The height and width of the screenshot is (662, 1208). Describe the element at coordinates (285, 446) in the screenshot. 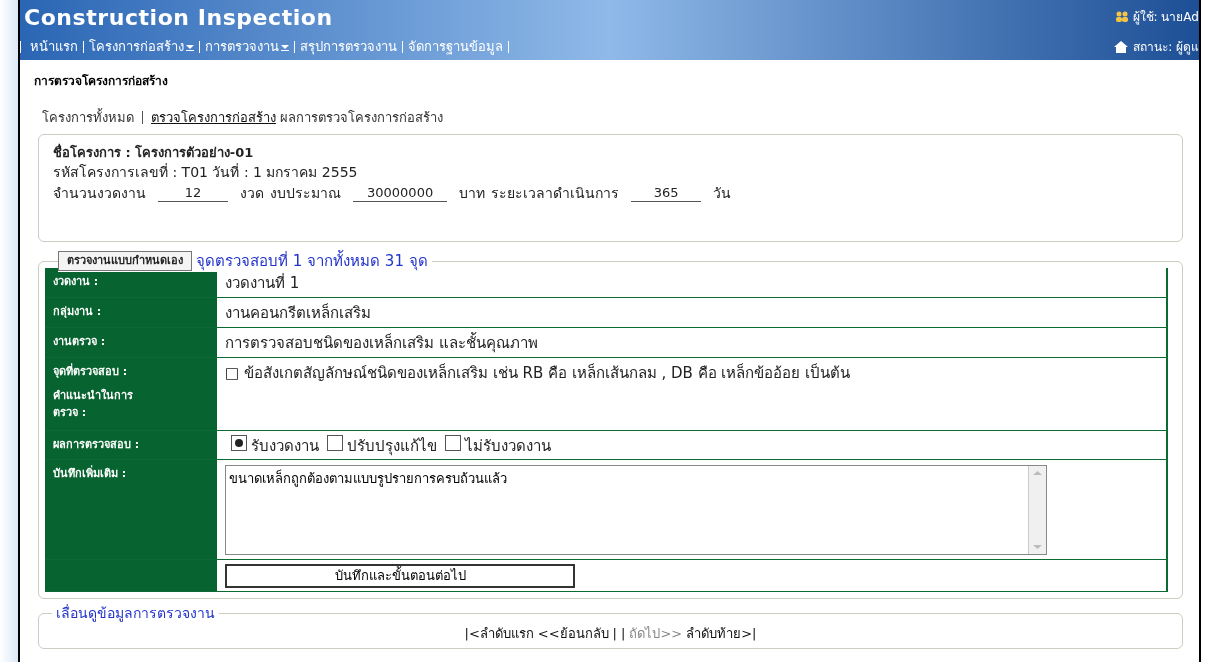

I see `option-label: รับงวดงาน` at that location.